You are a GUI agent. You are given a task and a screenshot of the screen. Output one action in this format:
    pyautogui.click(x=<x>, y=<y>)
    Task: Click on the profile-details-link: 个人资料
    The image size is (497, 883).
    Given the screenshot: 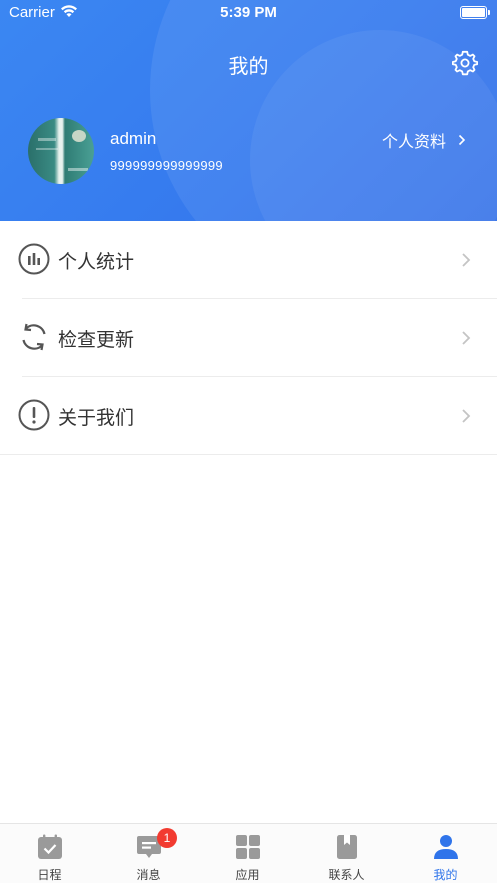 What is the action you would take?
    pyautogui.click(x=424, y=140)
    